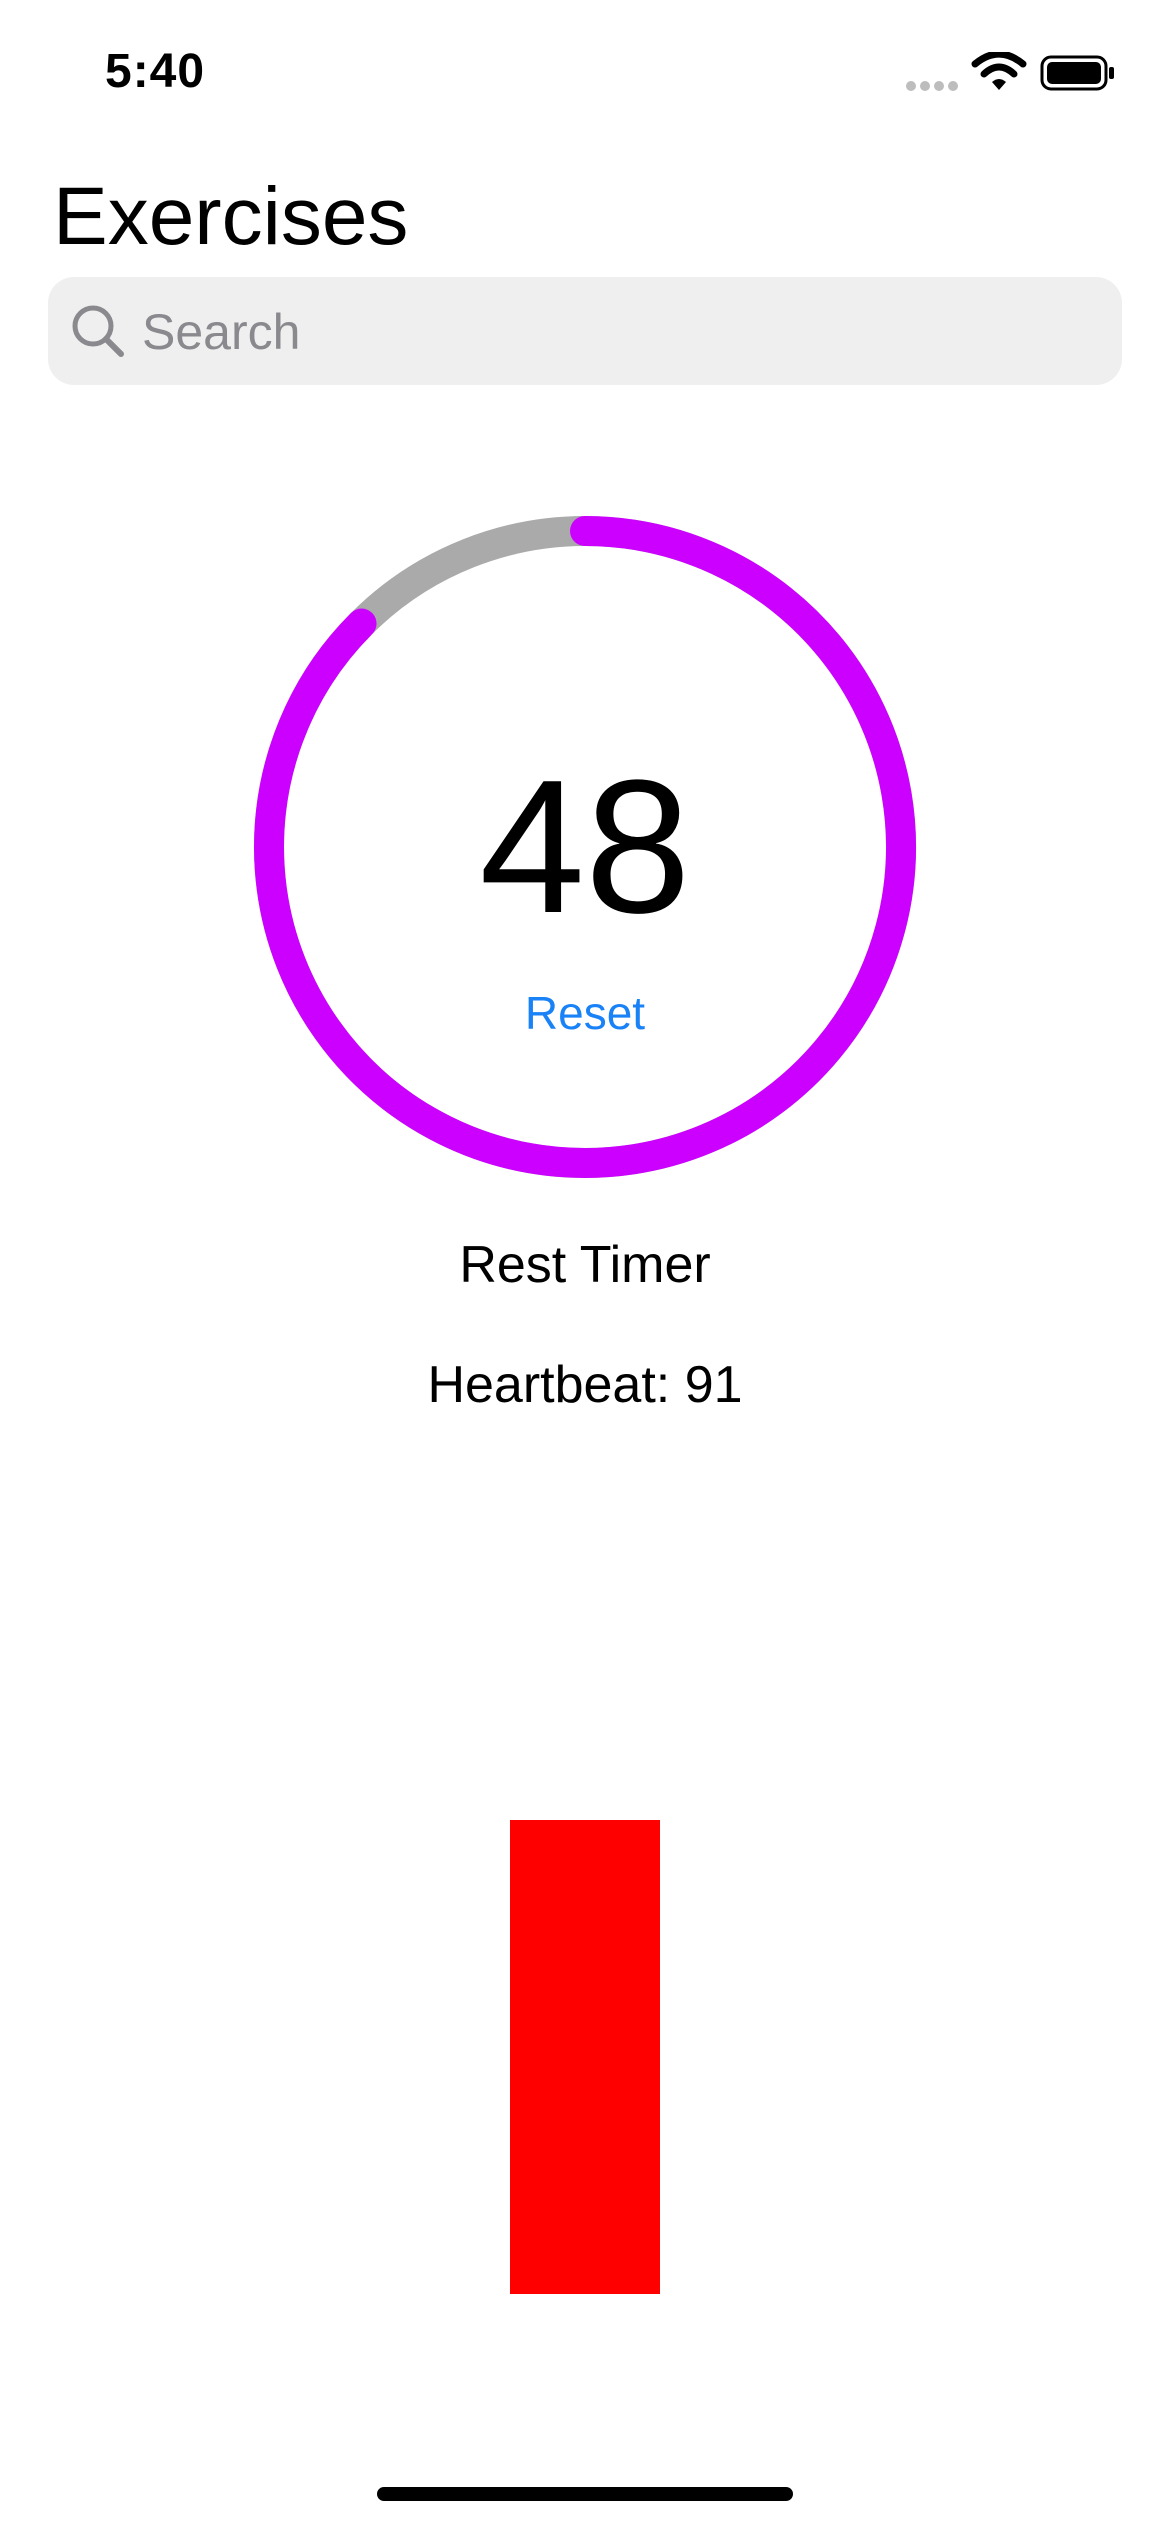 The height and width of the screenshot is (2532, 1170). Describe the element at coordinates (231, 216) in the screenshot. I see `page-title: Exercises` at that location.